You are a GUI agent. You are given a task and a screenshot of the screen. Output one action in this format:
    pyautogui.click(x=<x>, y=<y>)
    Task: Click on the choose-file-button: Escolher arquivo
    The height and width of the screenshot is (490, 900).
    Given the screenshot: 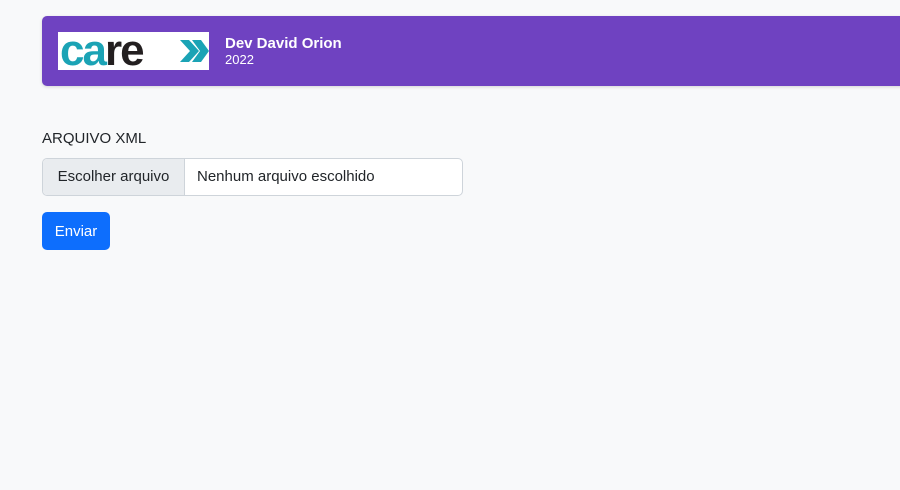 What is the action you would take?
    pyautogui.click(x=114, y=177)
    